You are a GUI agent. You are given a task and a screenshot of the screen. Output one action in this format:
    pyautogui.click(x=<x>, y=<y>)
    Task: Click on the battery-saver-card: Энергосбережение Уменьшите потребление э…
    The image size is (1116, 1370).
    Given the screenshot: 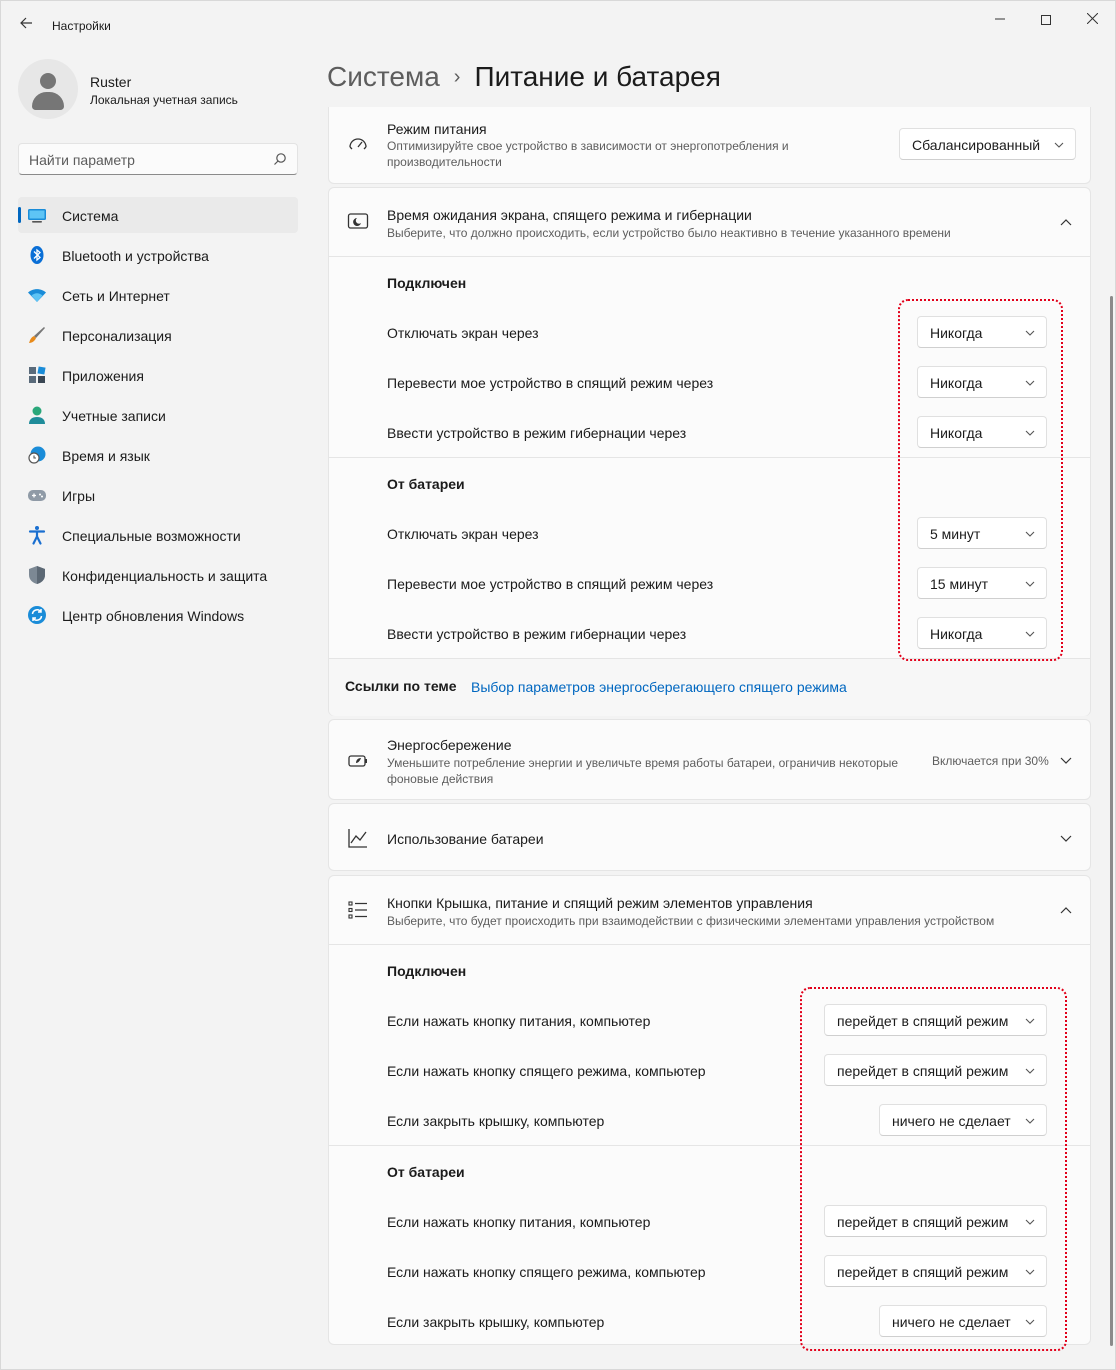 What is the action you would take?
    pyautogui.click(x=709, y=759)
    